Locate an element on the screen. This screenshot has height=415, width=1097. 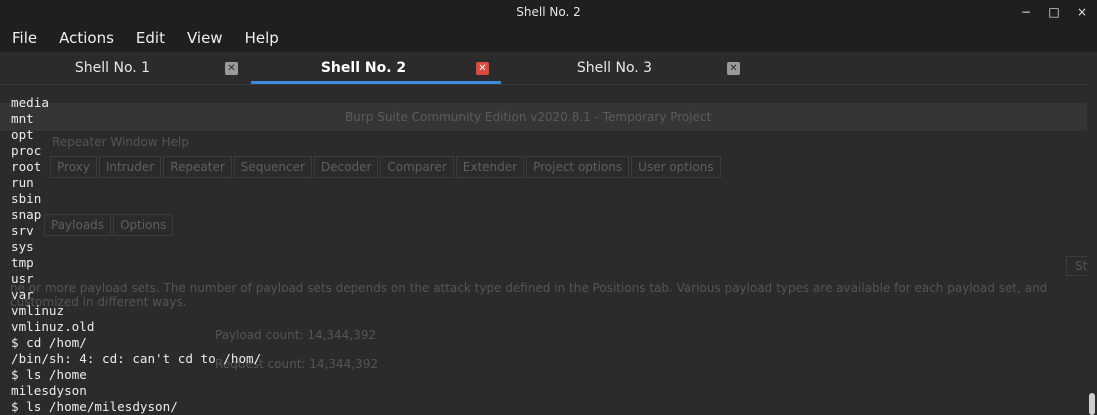
terminal-line: usr is located at coordinates (22, 278).